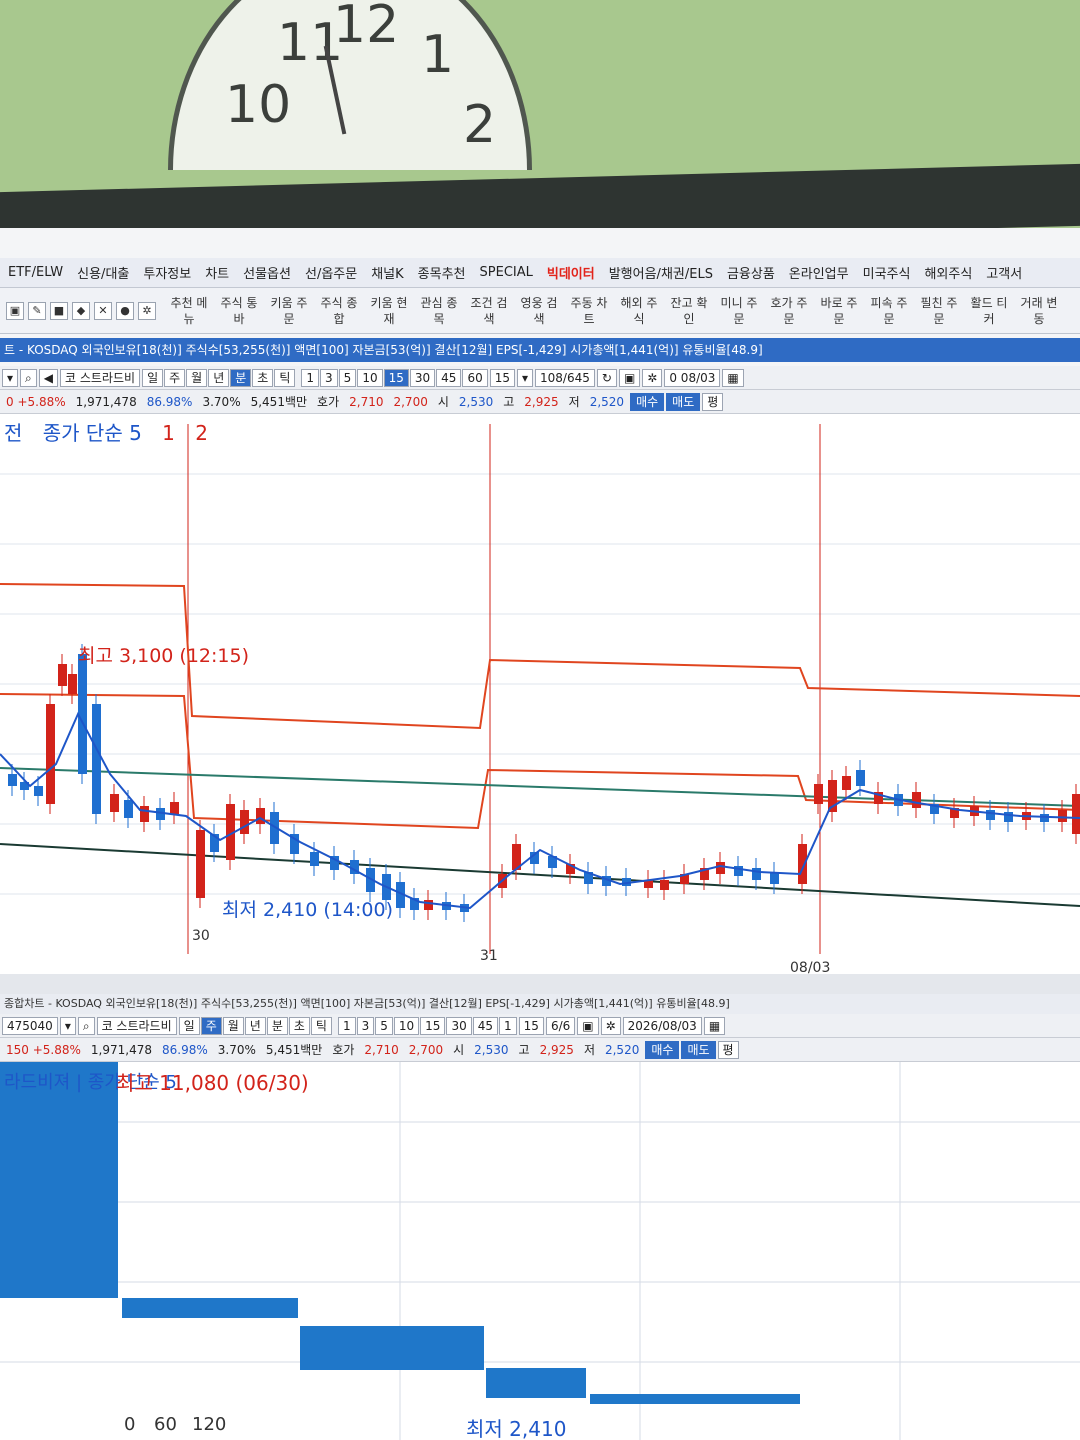  Describe the element at coordinates (689, 311) in the screenshot. I see `toolbar-button: 잔고 확인` at that location.